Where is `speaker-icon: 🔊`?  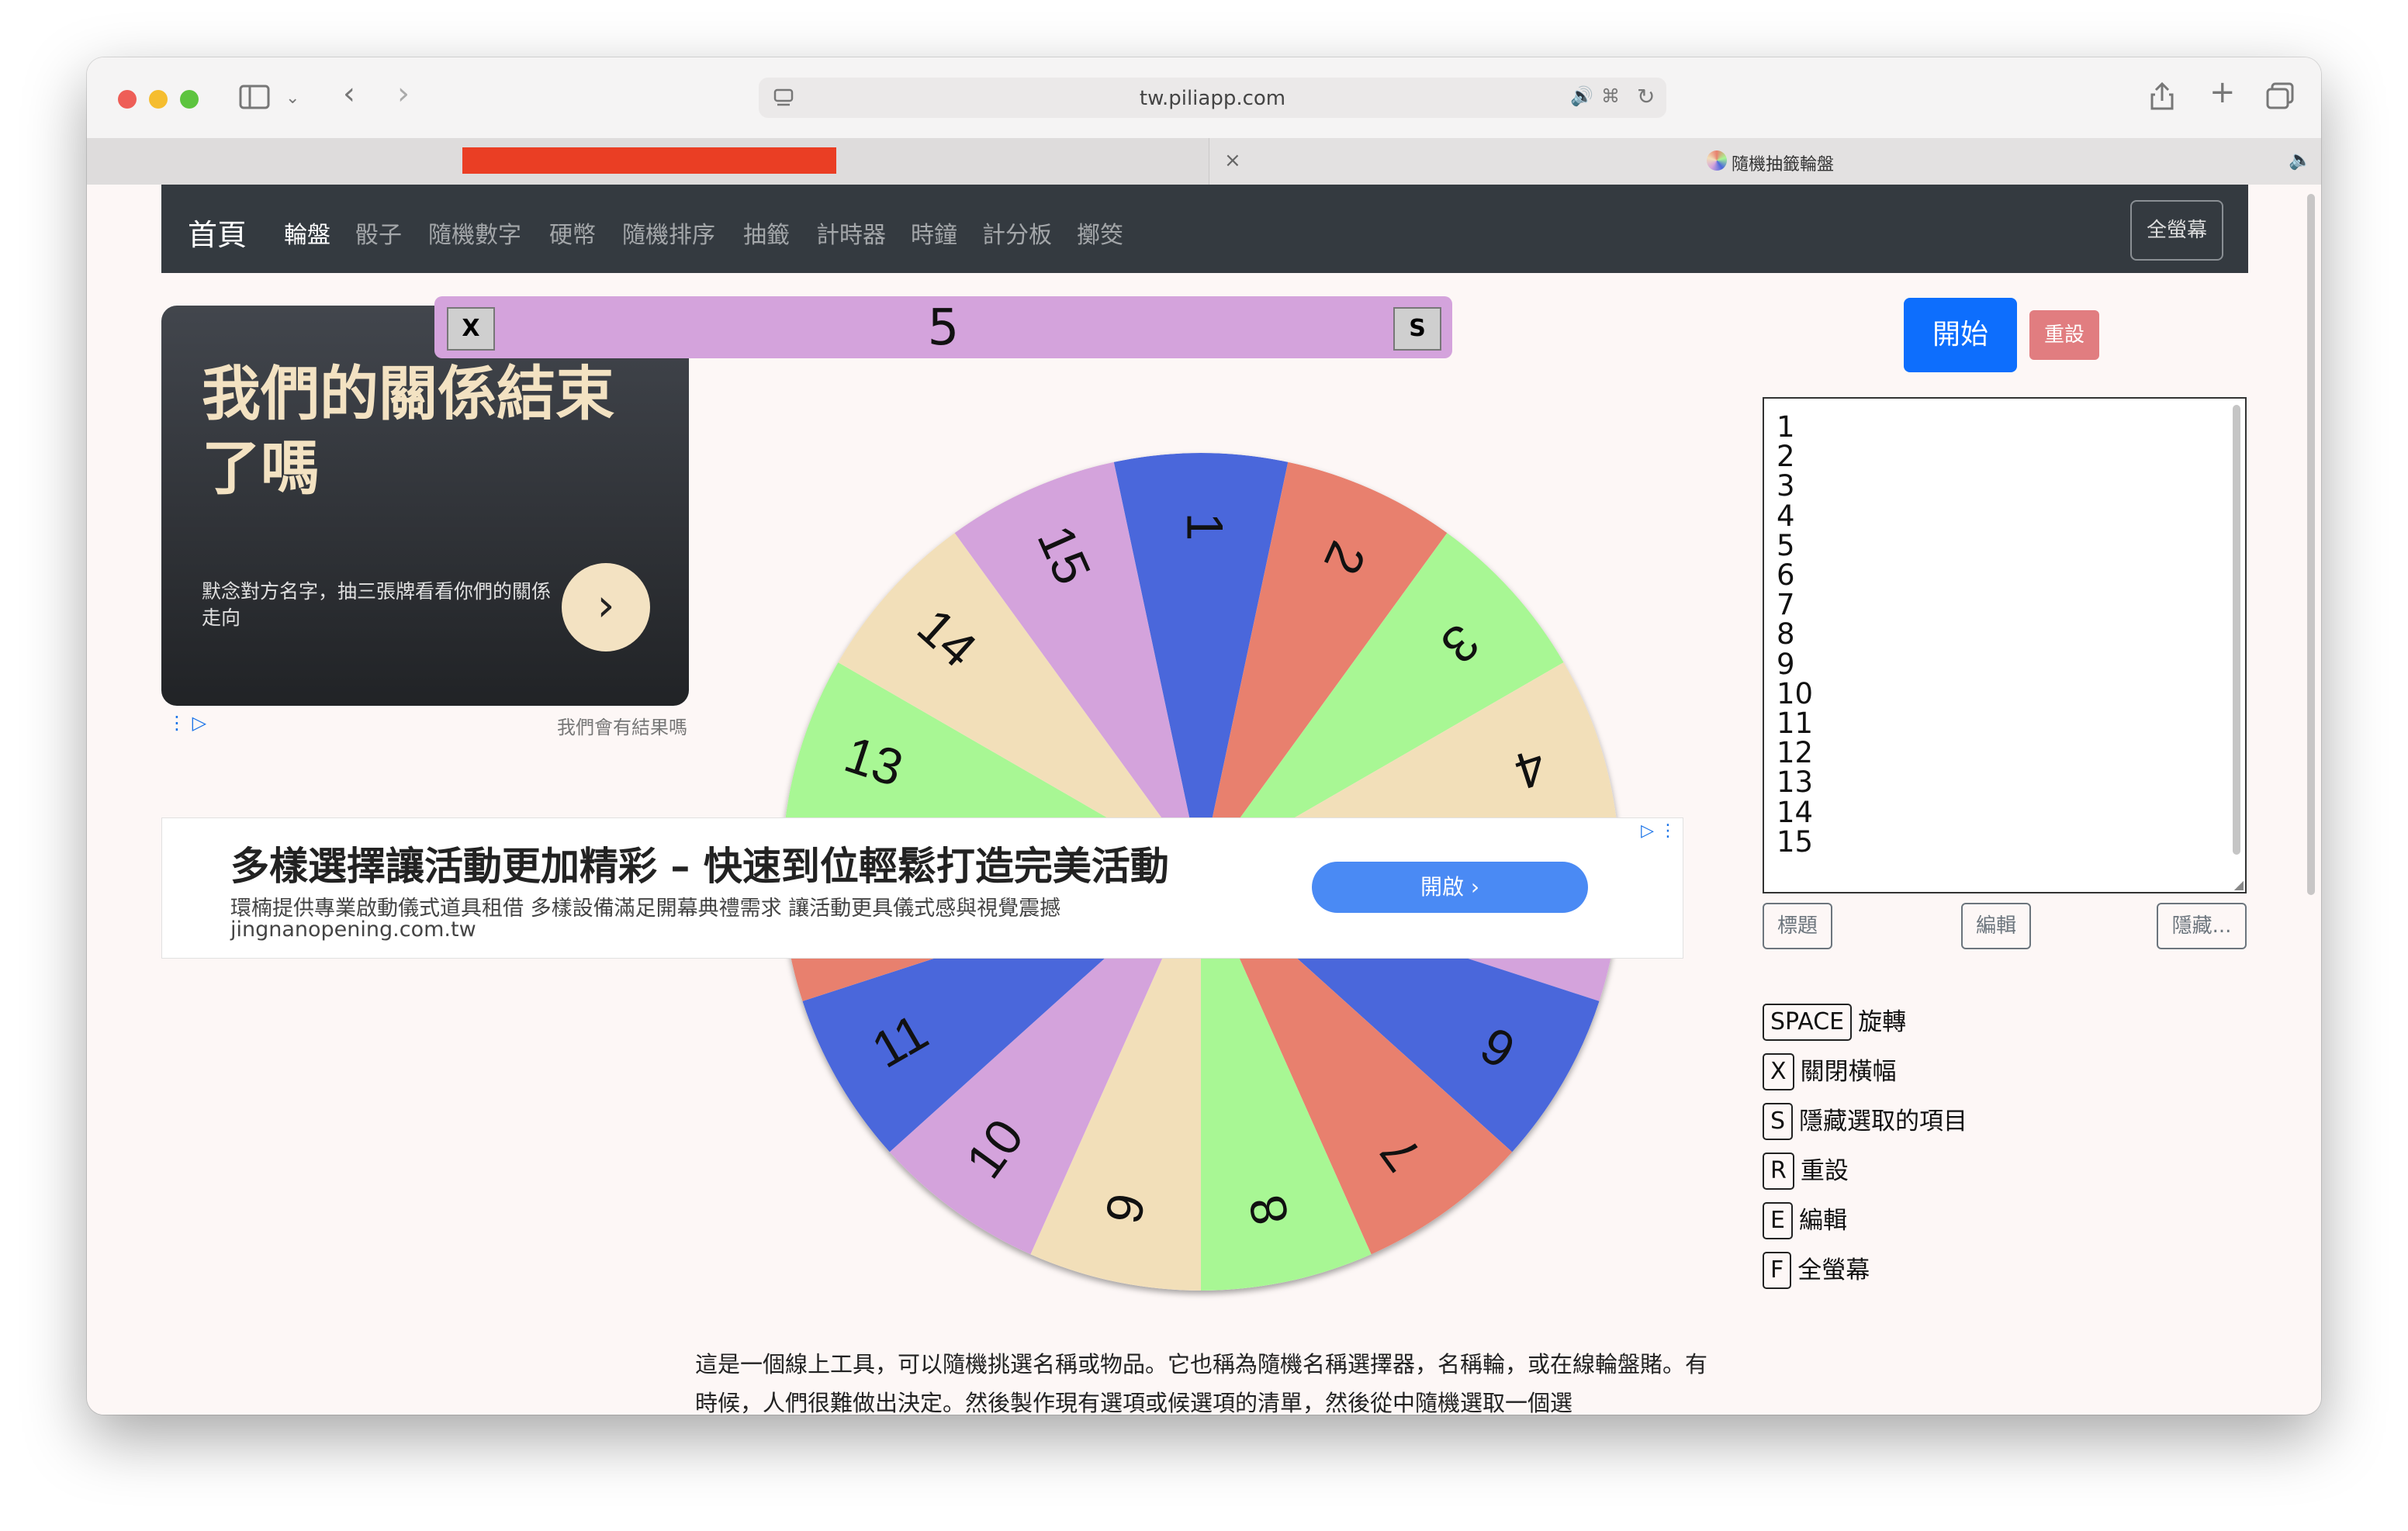 speaker-icon: 🔊 is located at coordinates (1581, 96).